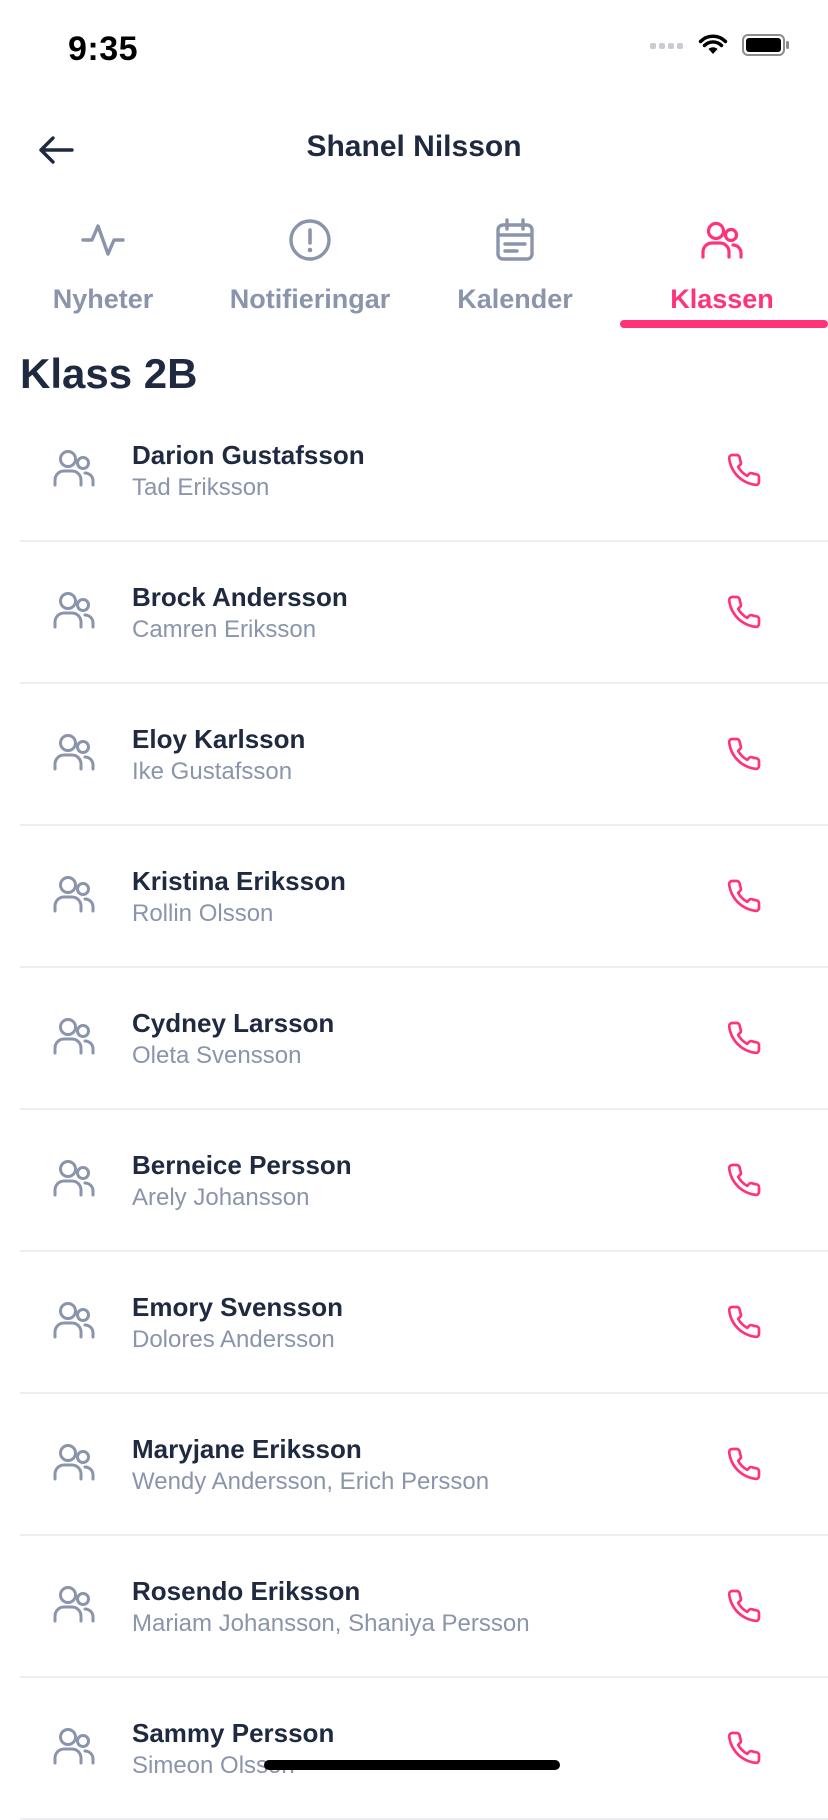 This screenshot has height=1820, width=828. I want to click on guardian-names: Wendy Andersson, Erich Persson, so click(311, 1481).